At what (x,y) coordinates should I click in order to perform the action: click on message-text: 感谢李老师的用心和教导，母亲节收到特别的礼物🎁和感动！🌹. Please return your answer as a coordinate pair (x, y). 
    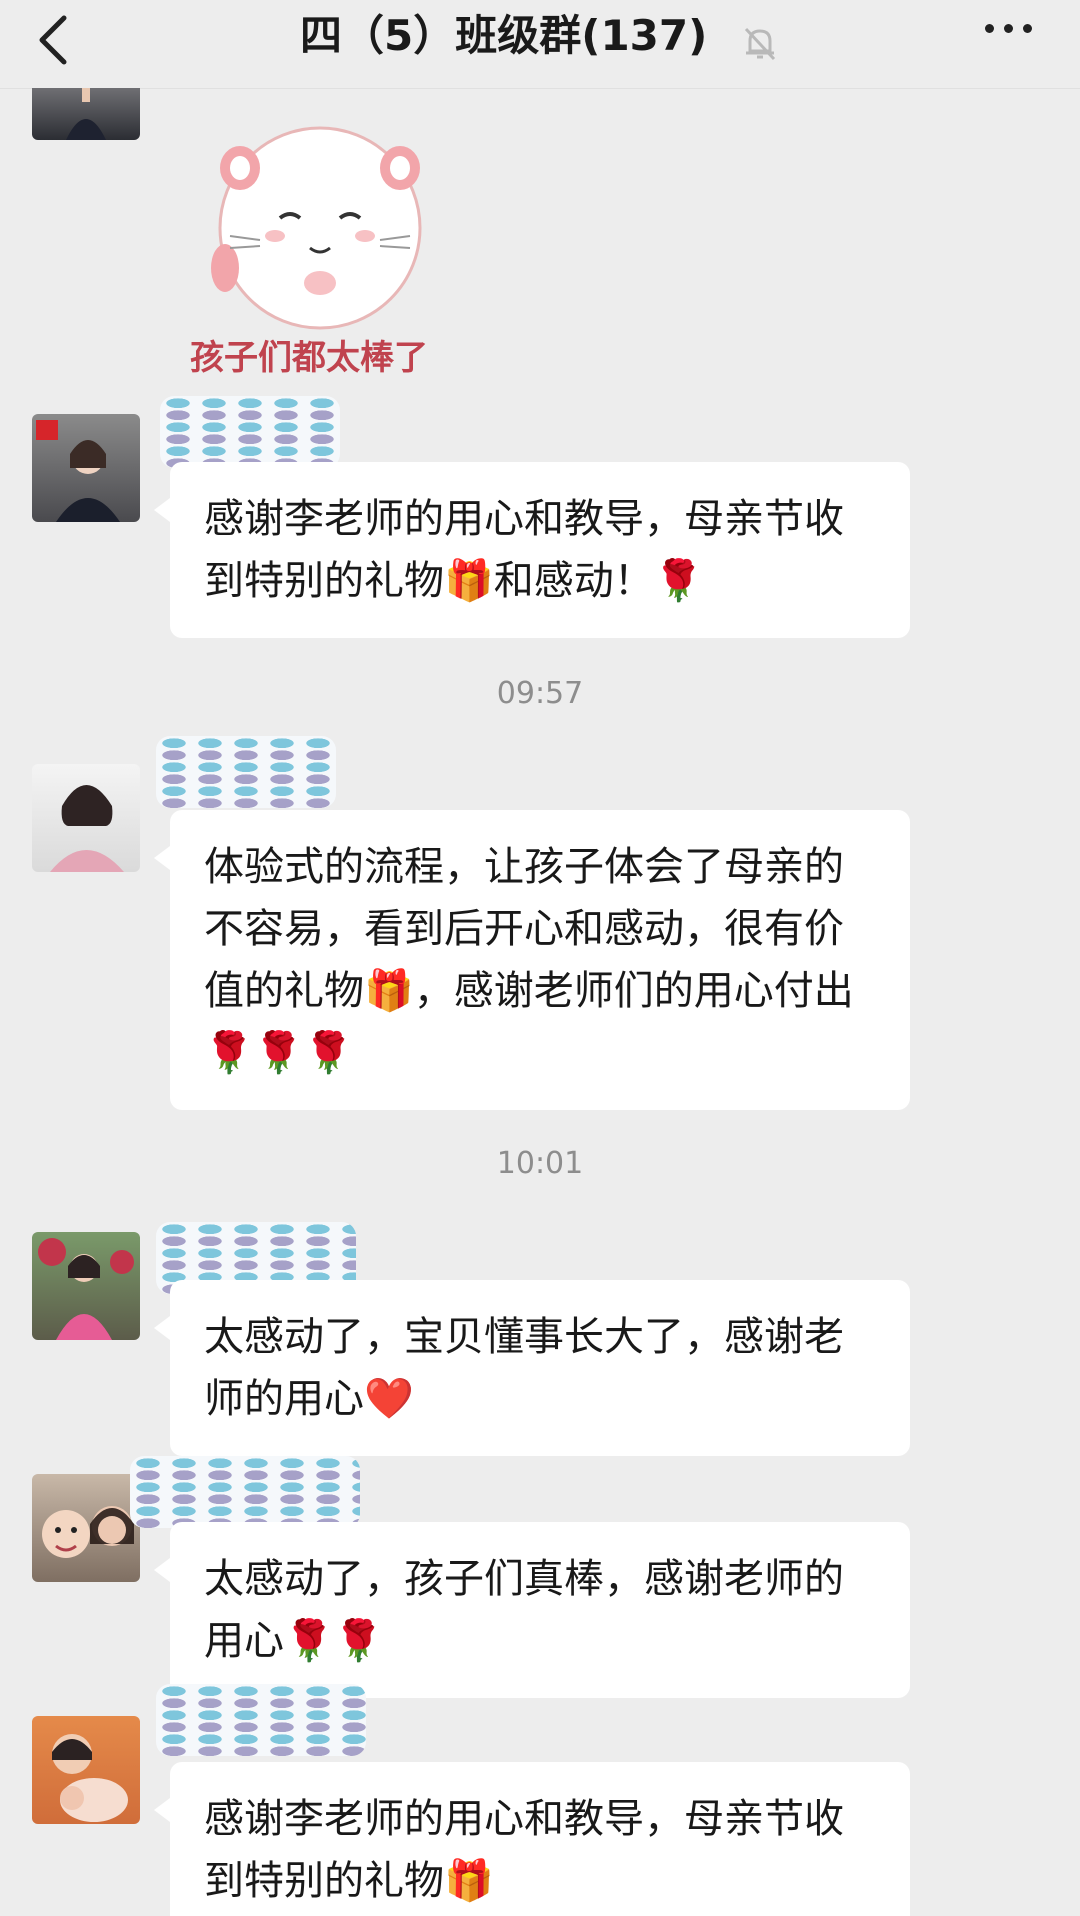
    Looking at the image, I should click on (524, 550).